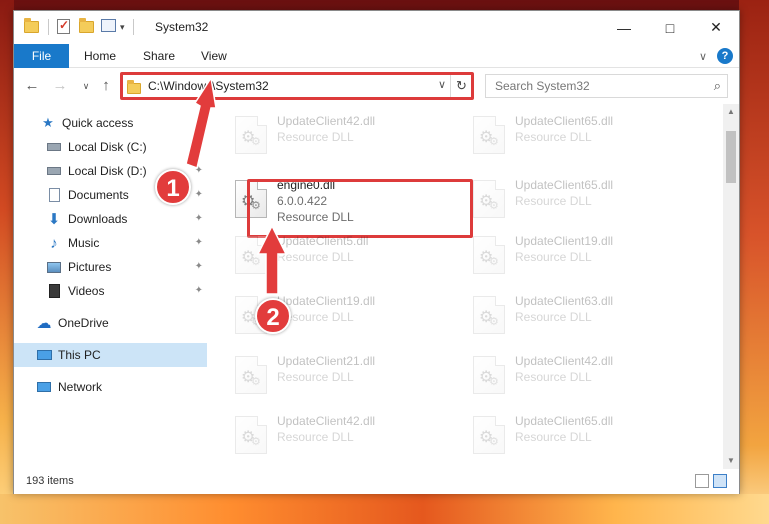  Describe the element at coordinates (731, 157) in the screenshot. I see `scrollbar-thumb` at that location.